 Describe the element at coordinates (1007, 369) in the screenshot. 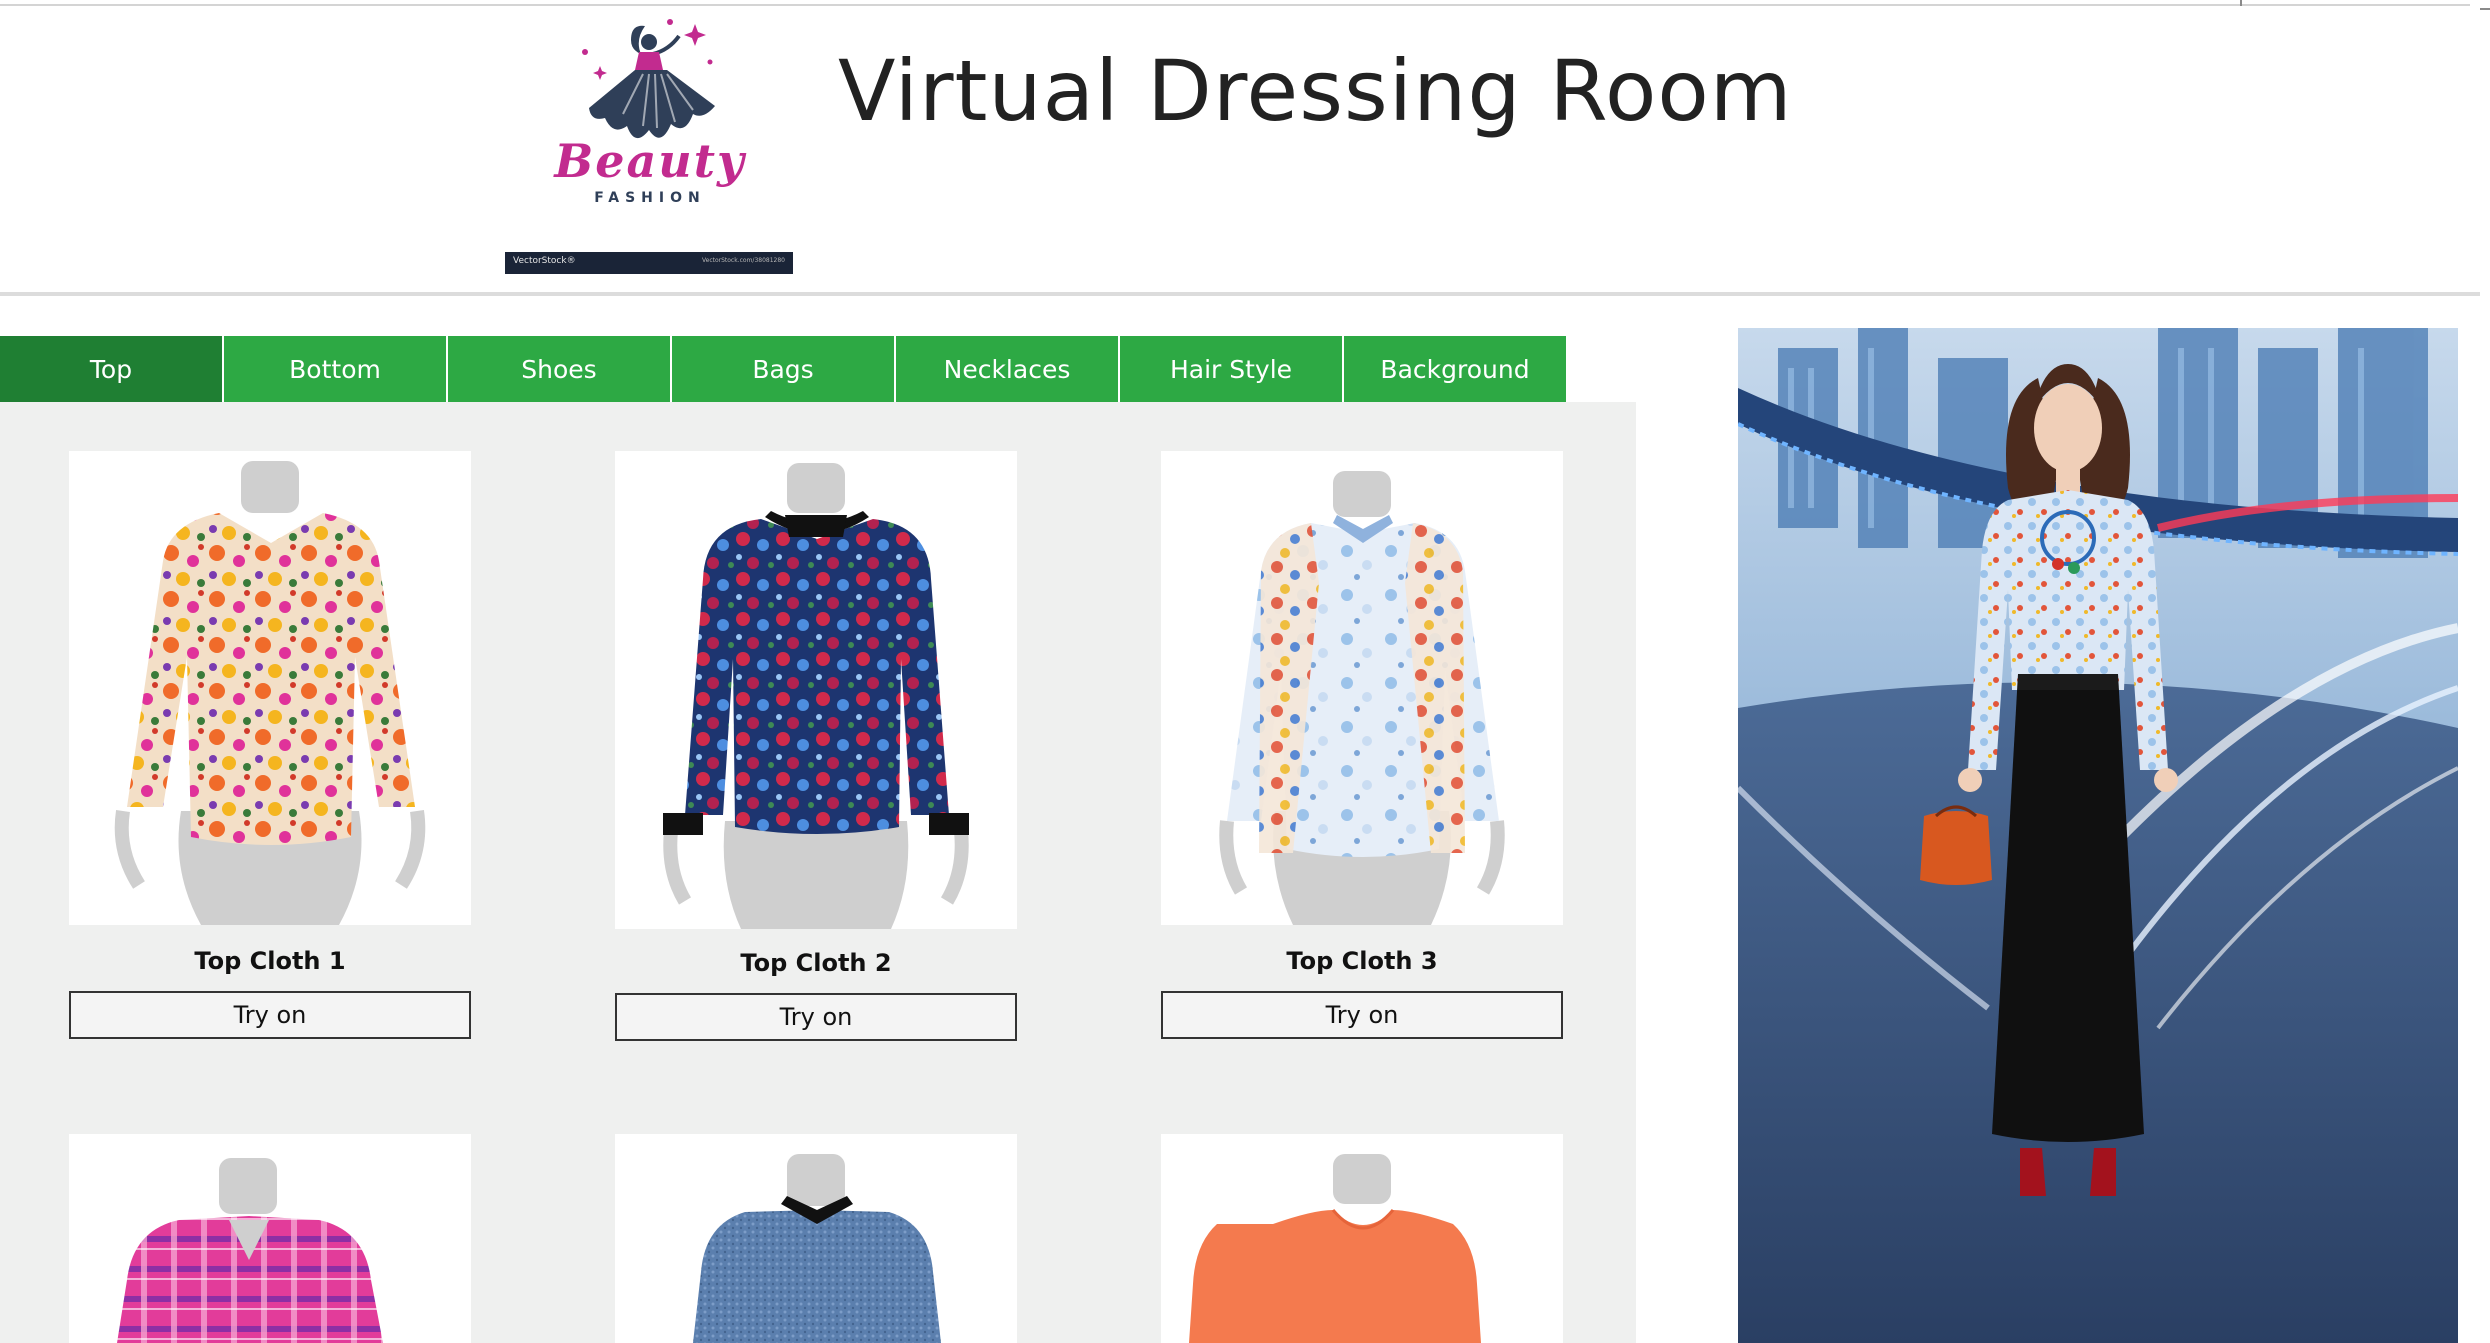

I see `tab-necklaces: Necklaces` at that location.